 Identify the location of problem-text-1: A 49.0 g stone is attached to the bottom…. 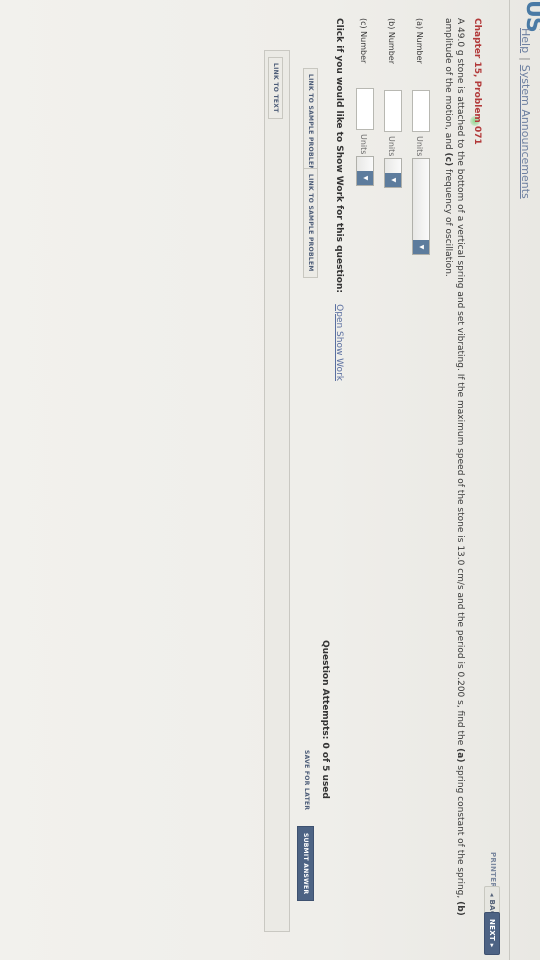
(460, 383).